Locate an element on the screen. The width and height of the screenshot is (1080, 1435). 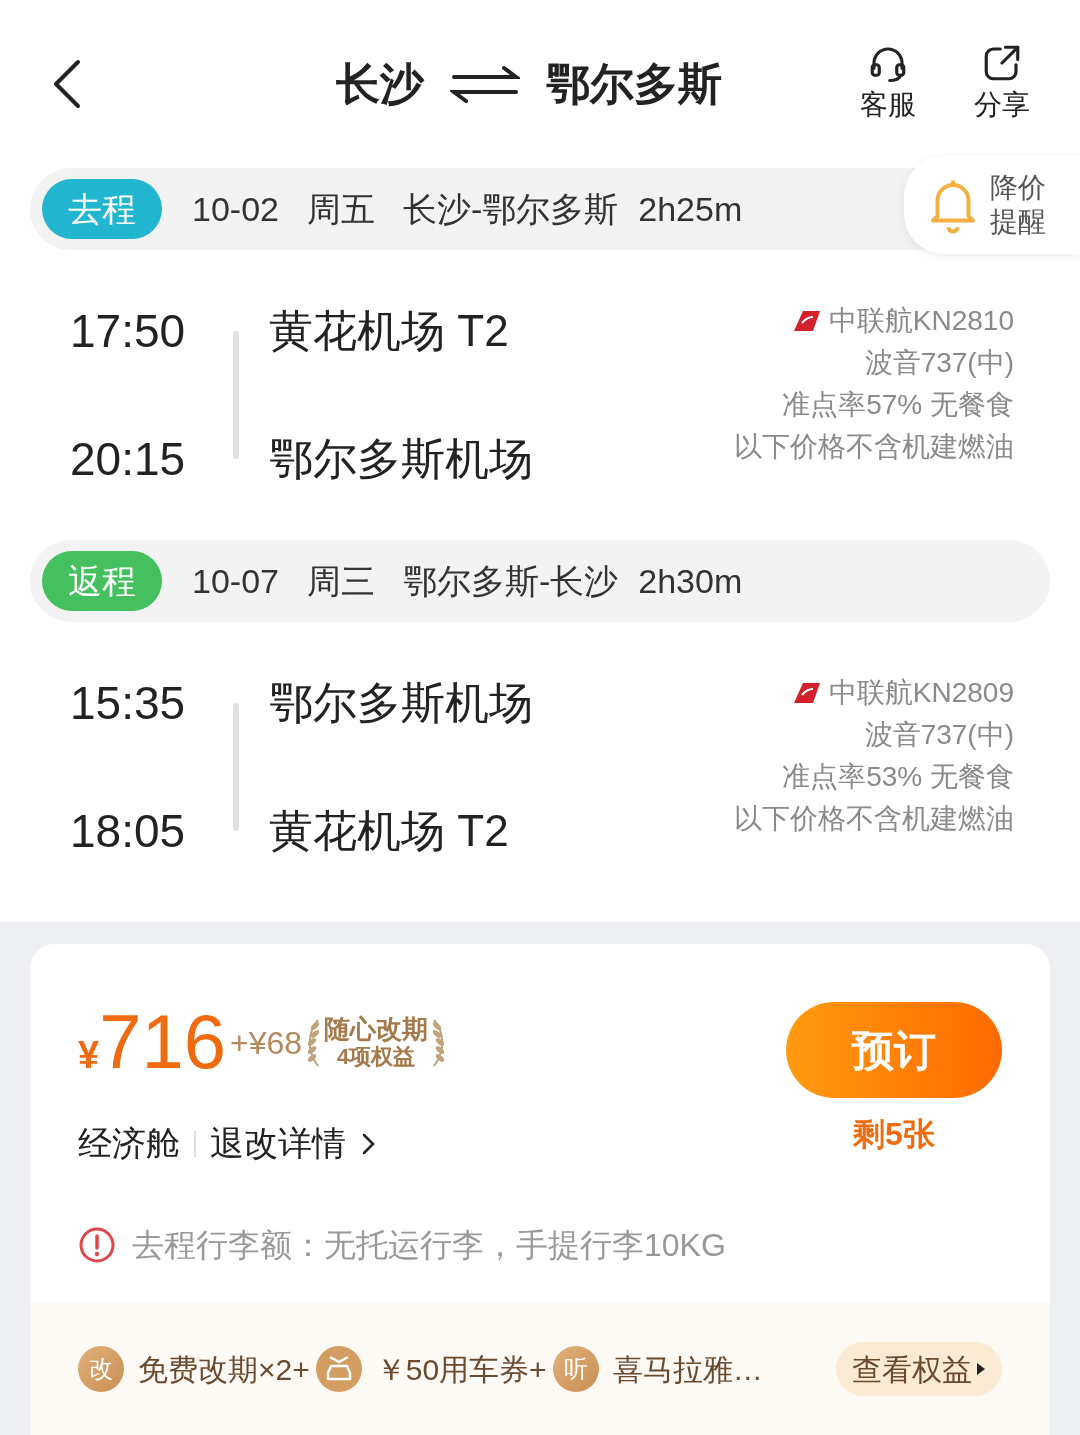
cabin-class: 经济舱 is located at coordinates (129, 1143).